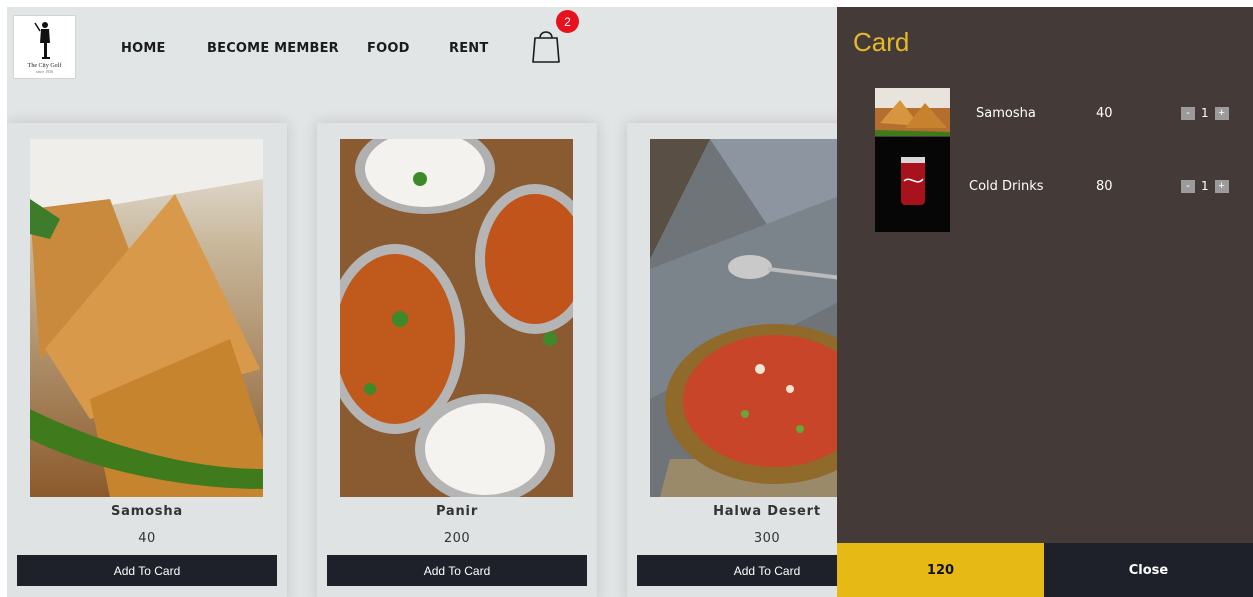  What do you see at coordinates (147, 511) in the screenshot?
I see `product-name: Samosha` at bounding box center [147, 511].